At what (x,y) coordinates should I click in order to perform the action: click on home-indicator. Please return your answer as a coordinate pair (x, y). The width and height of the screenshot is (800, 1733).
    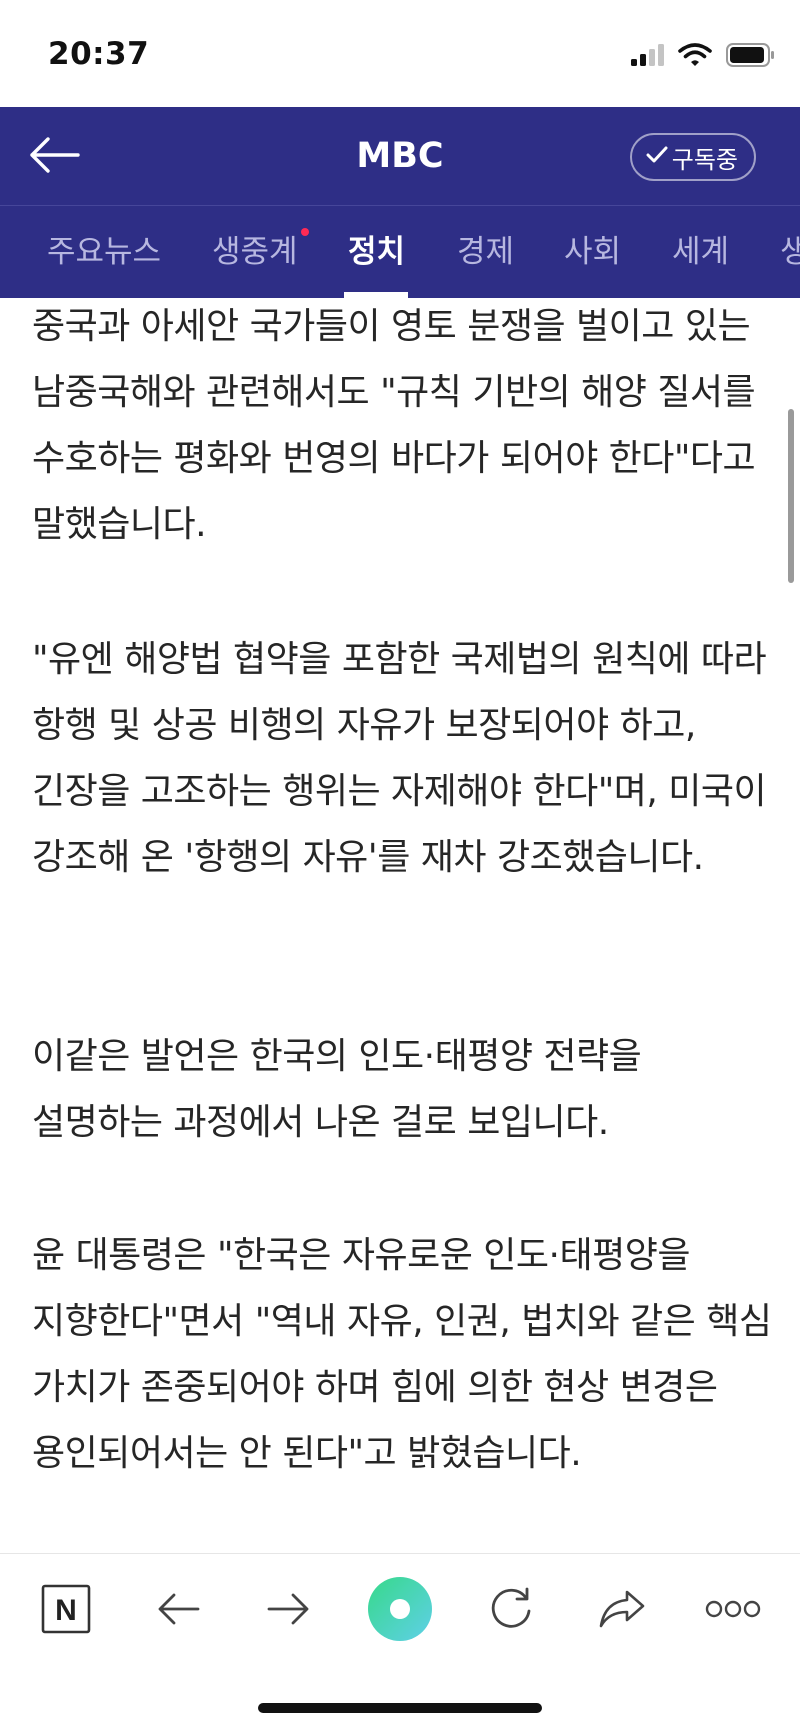
    Looking at the image, I should click on (400, 1708).